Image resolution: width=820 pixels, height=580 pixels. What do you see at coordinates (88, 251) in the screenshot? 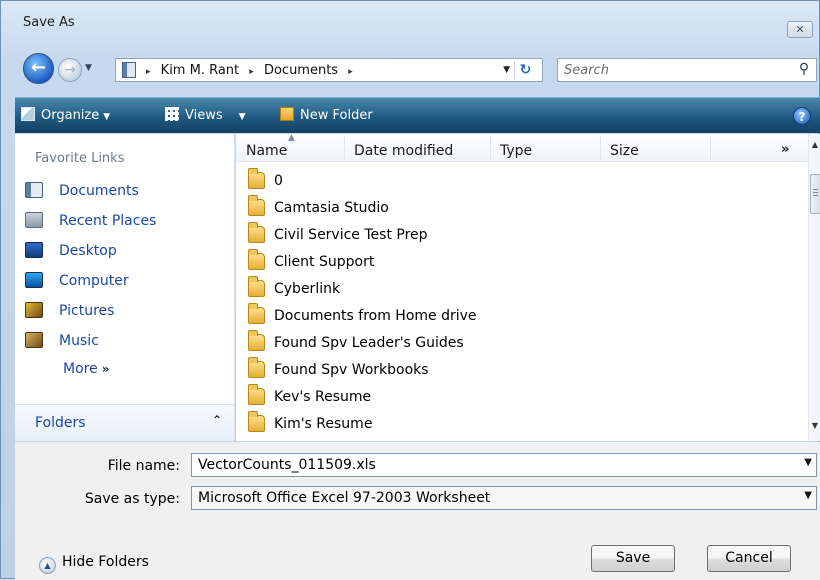
I see `nav-link-label: Desktop` at bounding box center [88, 251].